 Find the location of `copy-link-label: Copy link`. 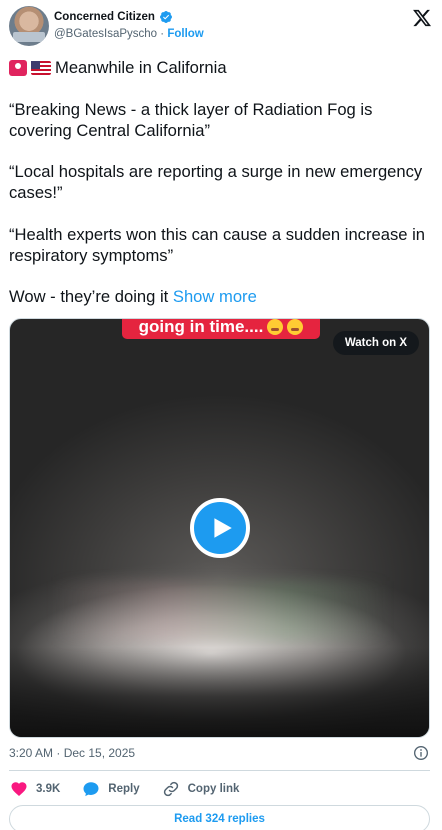

copy-link-label: Copy link is located at coordinates (213, 789).